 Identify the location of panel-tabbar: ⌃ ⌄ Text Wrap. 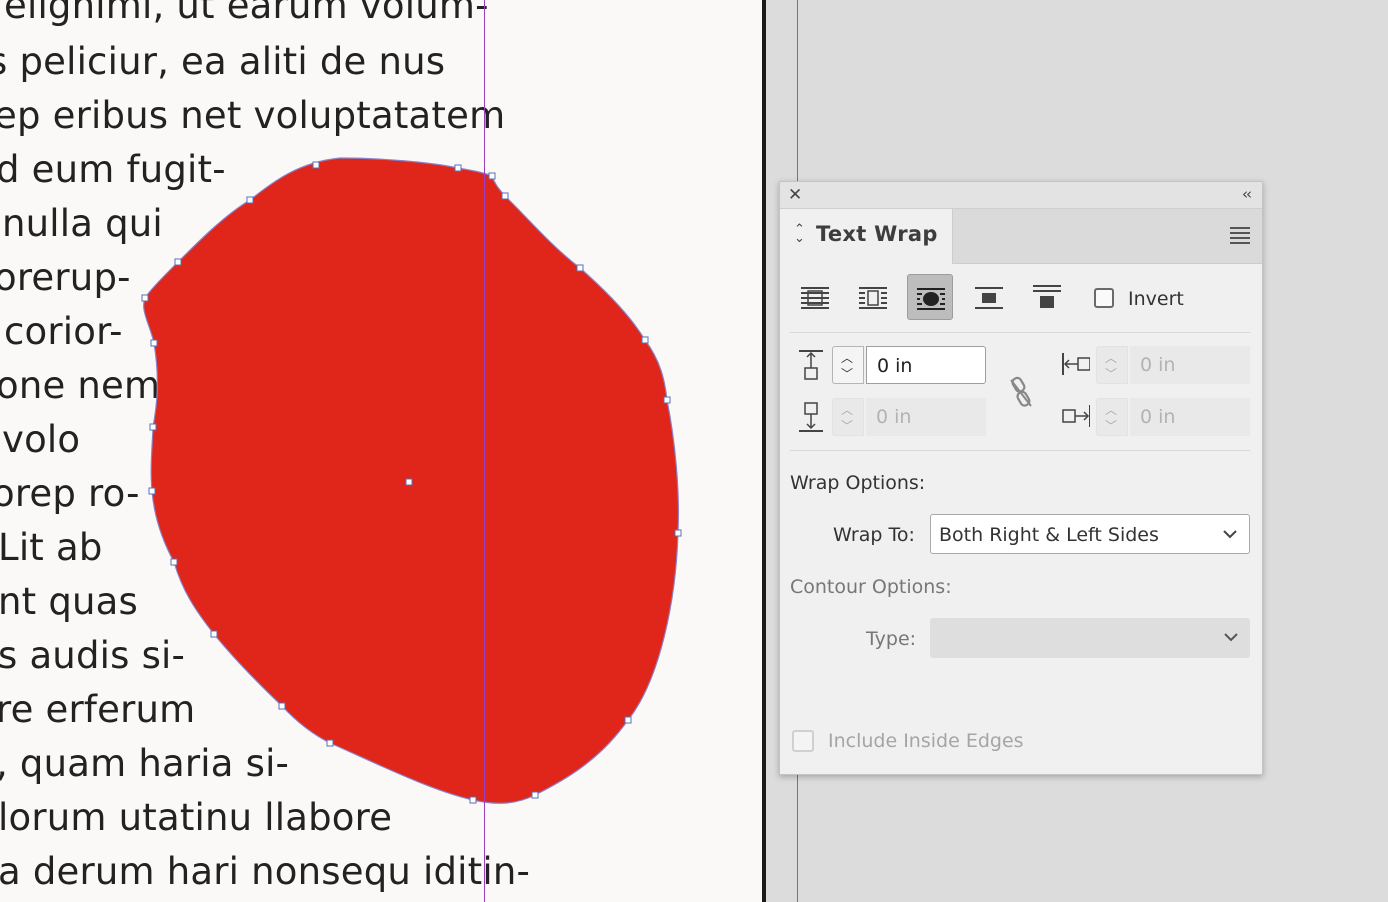
(1021, 236).